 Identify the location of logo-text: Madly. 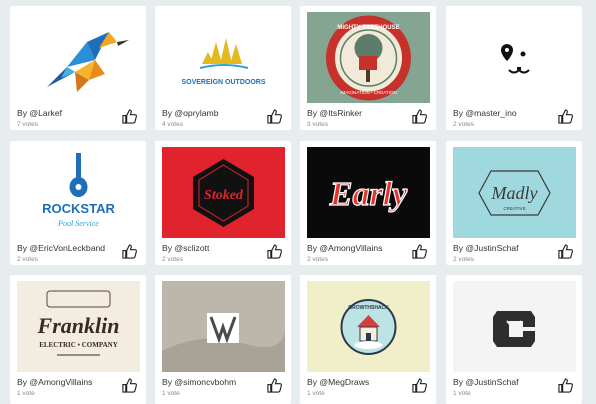
(514, 193).